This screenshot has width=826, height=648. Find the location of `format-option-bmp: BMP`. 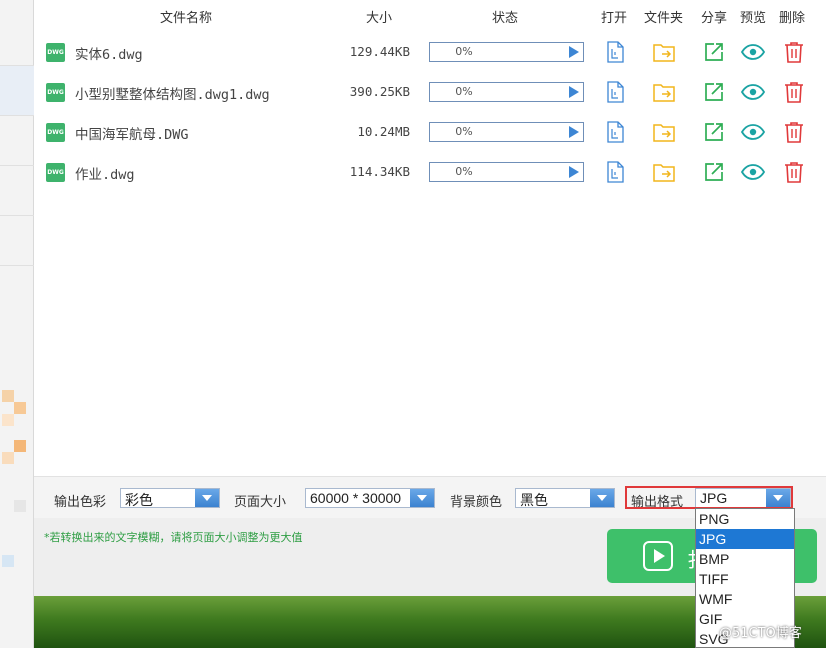

format-option-bmp: BMP is located at coordinates (745, 559).